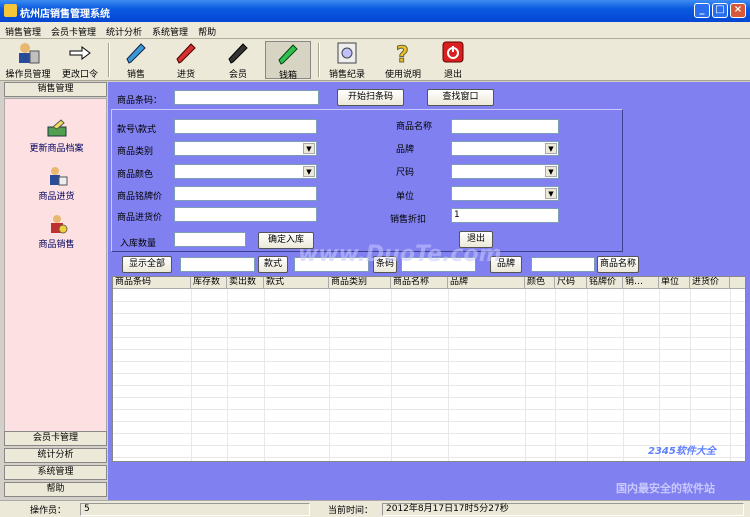 The height and width of the screenshot is (517, 750). Describe the element at coordinates (296, 283) in the screenshot. I see `col-header: 款式` at that location.